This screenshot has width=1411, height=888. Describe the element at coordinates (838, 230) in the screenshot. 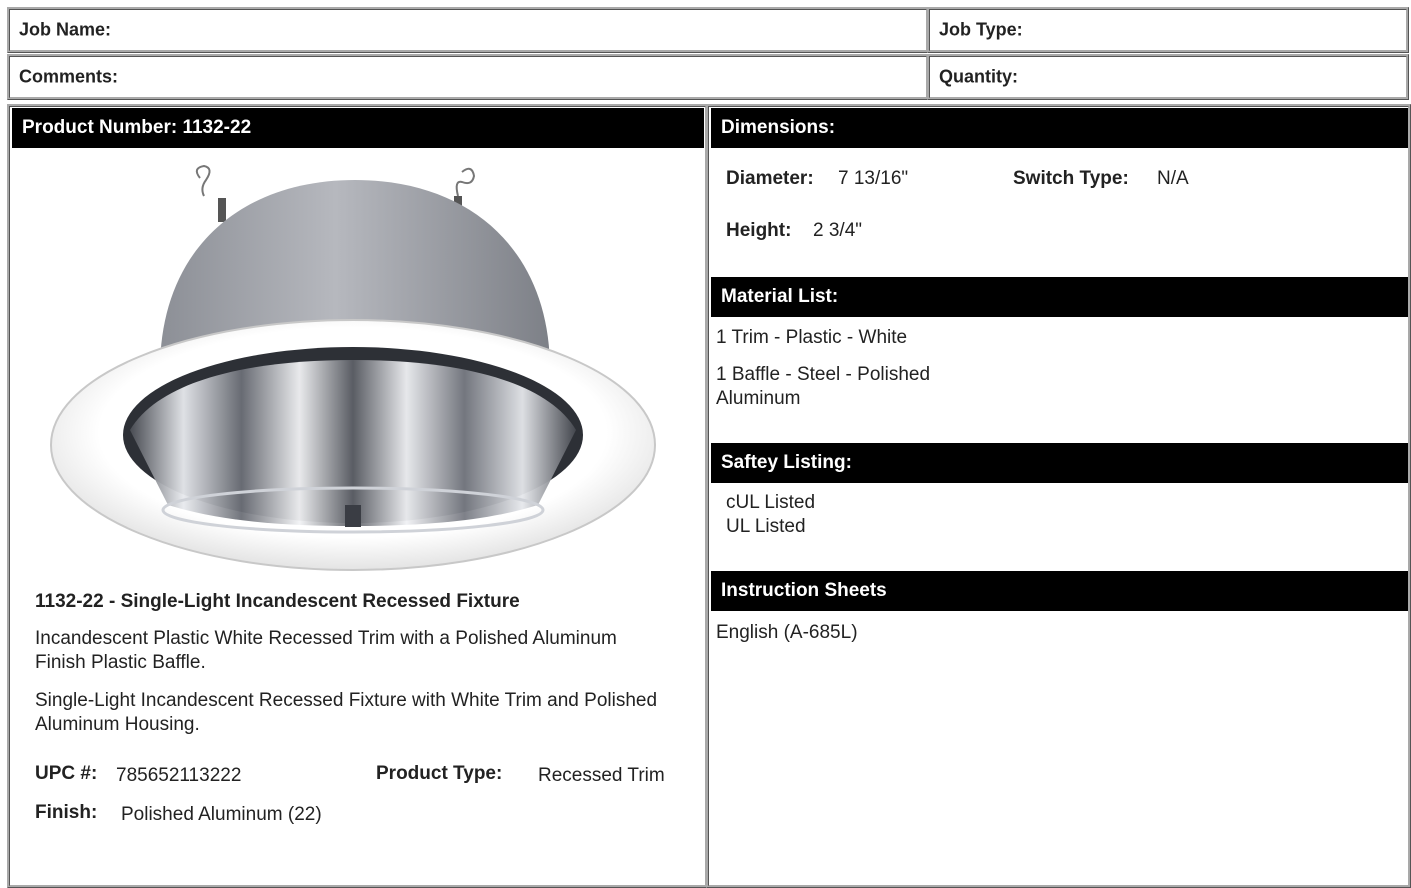

I see `height-value: 2 3/4"` at that location.